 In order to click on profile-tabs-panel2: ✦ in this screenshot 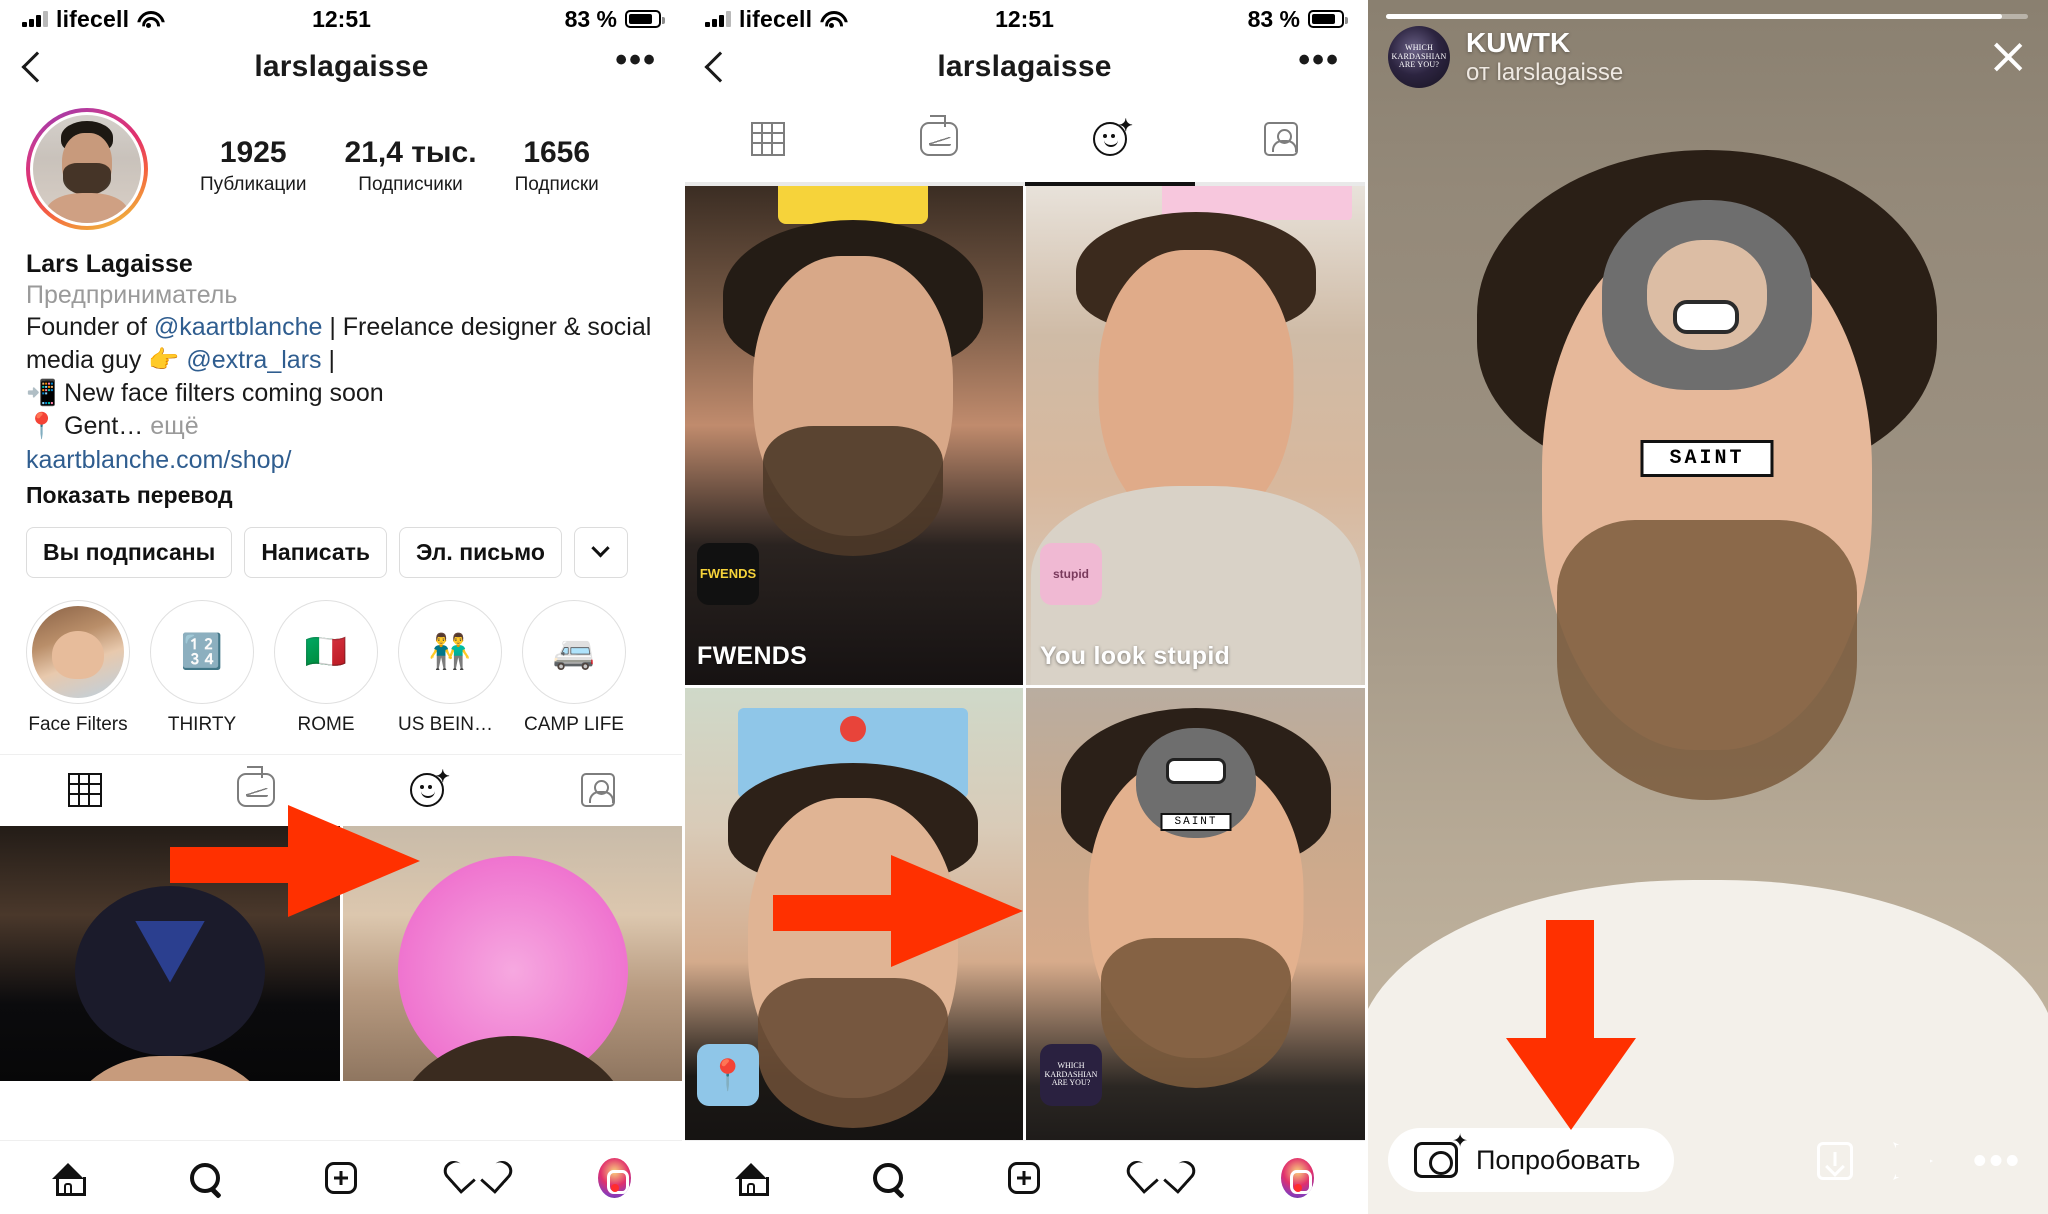, I will do `click(1024, 139)`.